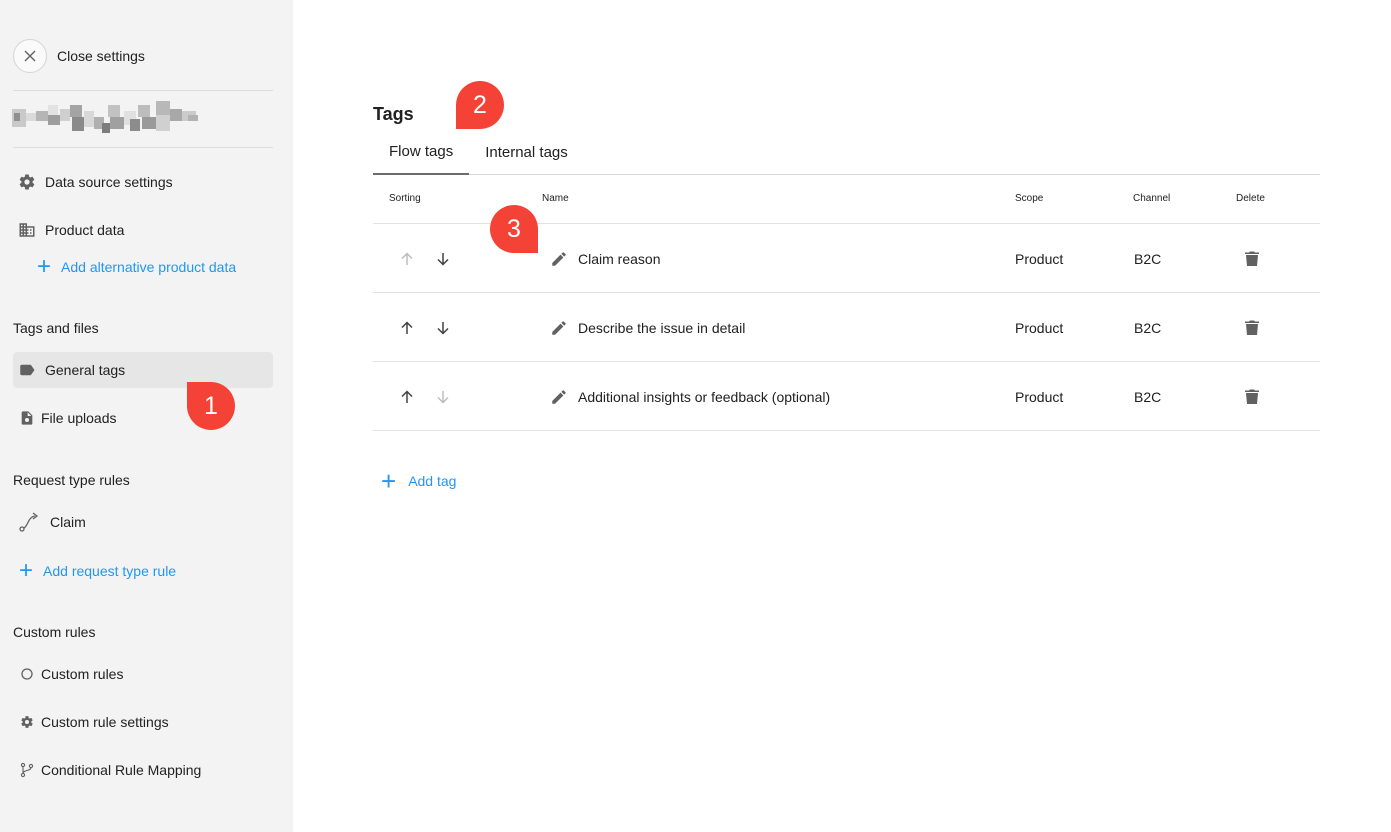  Describe the element at coordinates (1029, 198) in the screenshot. I see `column-header-scope: Scope` at that location.